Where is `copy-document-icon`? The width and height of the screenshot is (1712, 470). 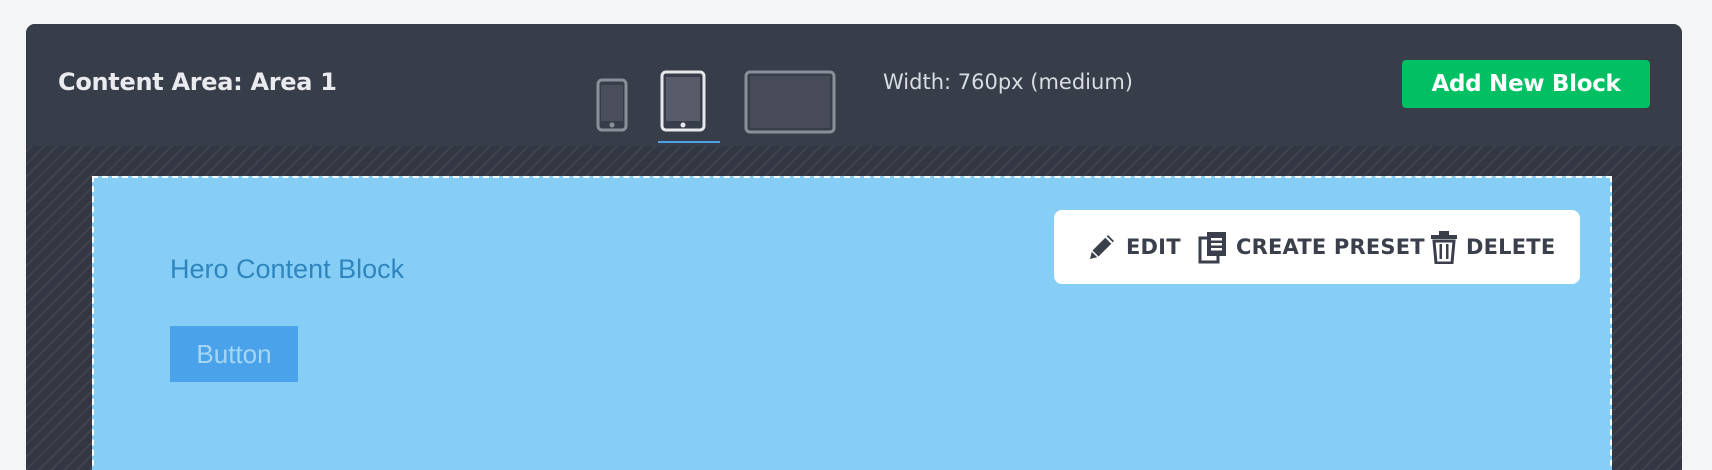
copy-document-icon is located at coordinates (1212, 248).